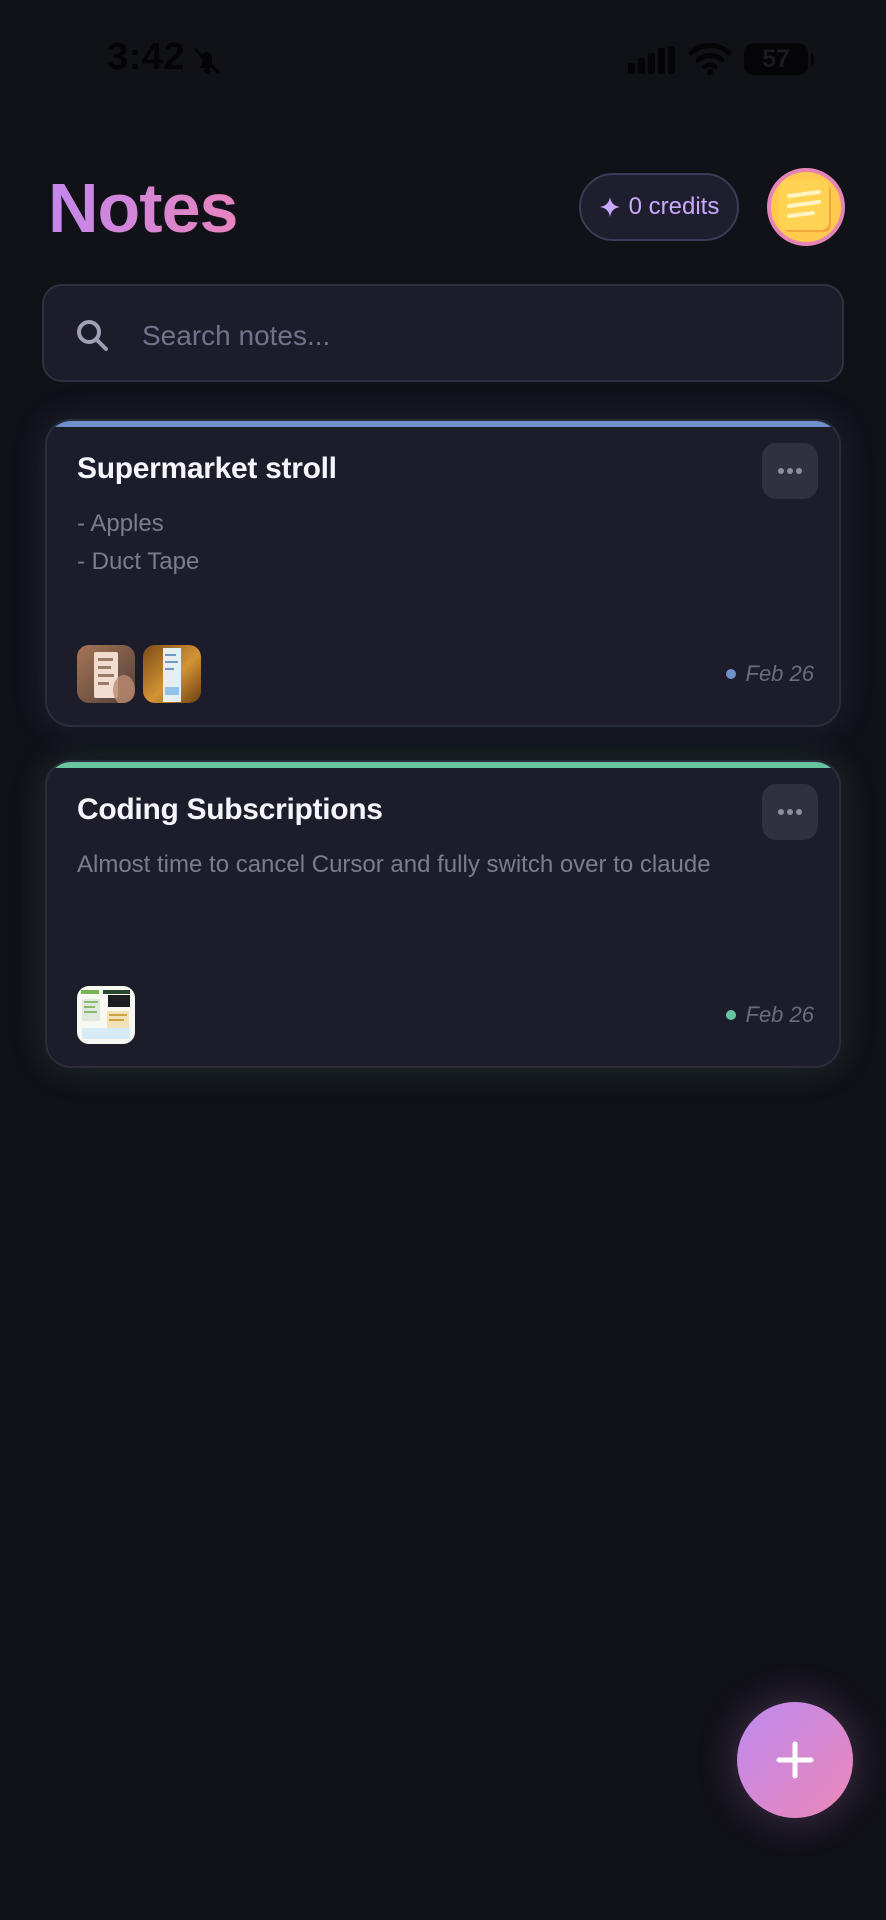 This screenshot has width=886, height=1920. I want to click on wifi-icon, so click(710, 59).